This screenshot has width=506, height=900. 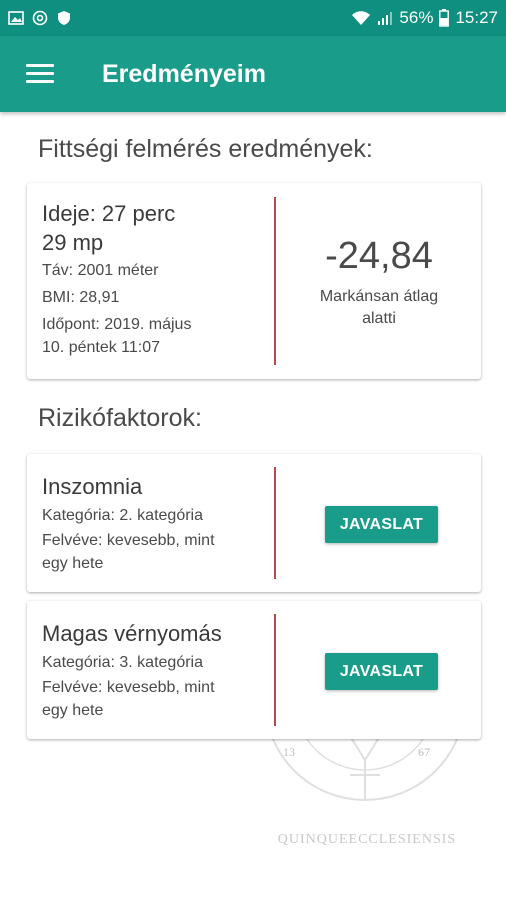 What do you see at coordinates (122, 515) in the screenshot?
I see `risk-category: Kategória: 2. kategória` at bounding box center [122, 515].